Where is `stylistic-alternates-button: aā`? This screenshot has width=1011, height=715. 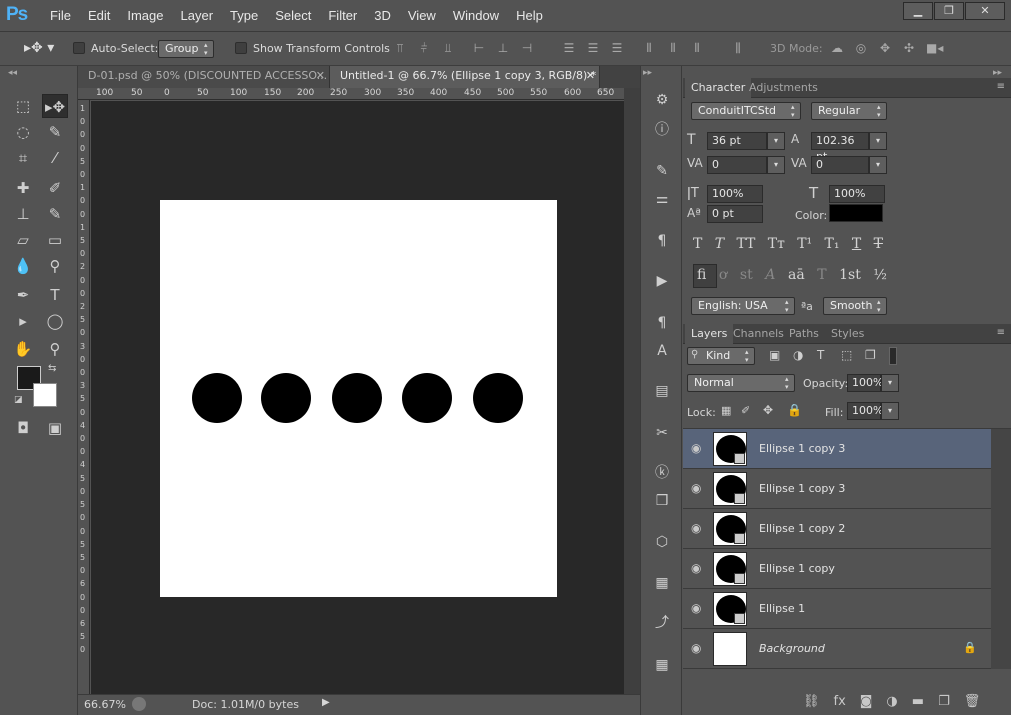 stylistic-alternates-button: aā is located at coordinates (796, 275).